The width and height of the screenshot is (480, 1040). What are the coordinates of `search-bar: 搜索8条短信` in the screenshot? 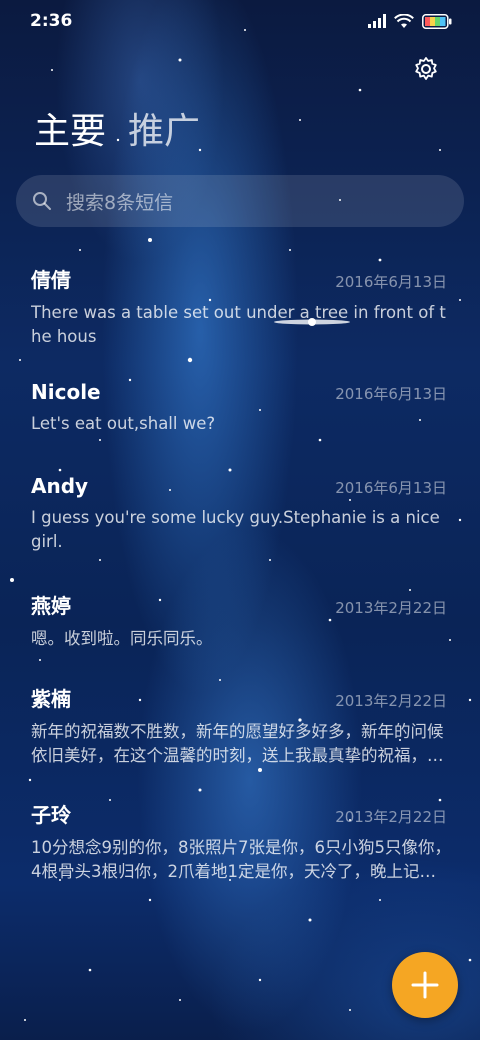 It's located at (240, 201).